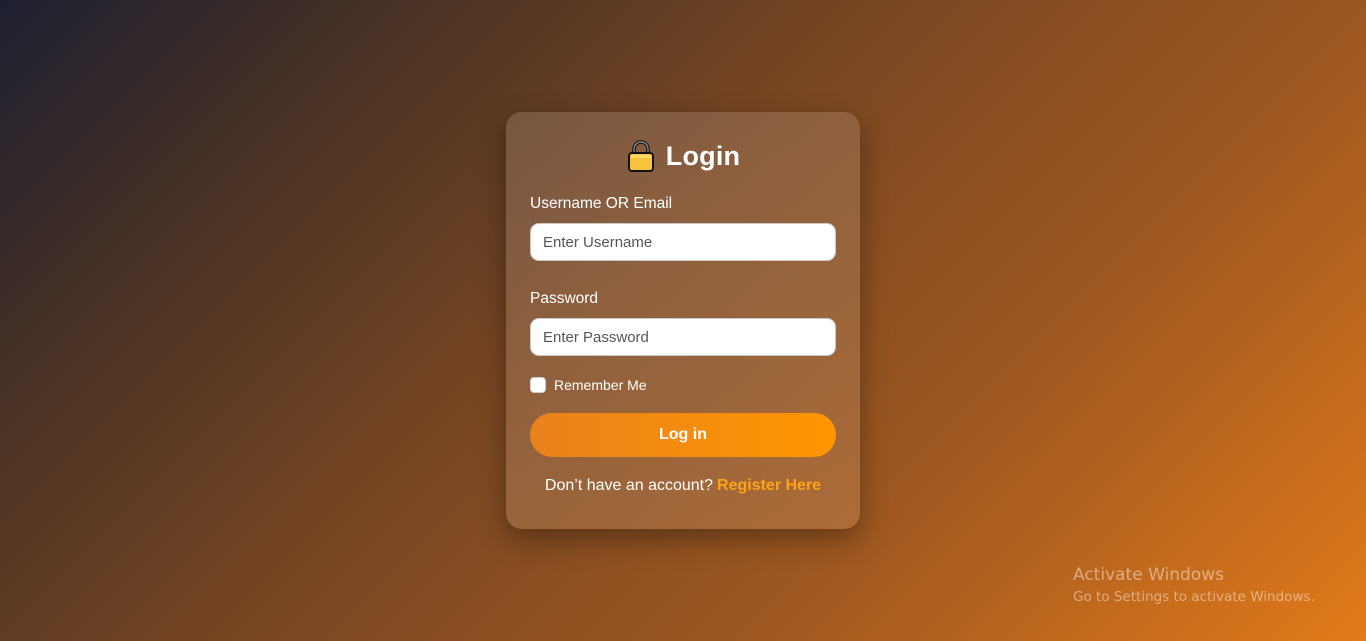  Describe the element at coordinates (703, 155) in the screenshot. I see `page-title: Login` at that location.